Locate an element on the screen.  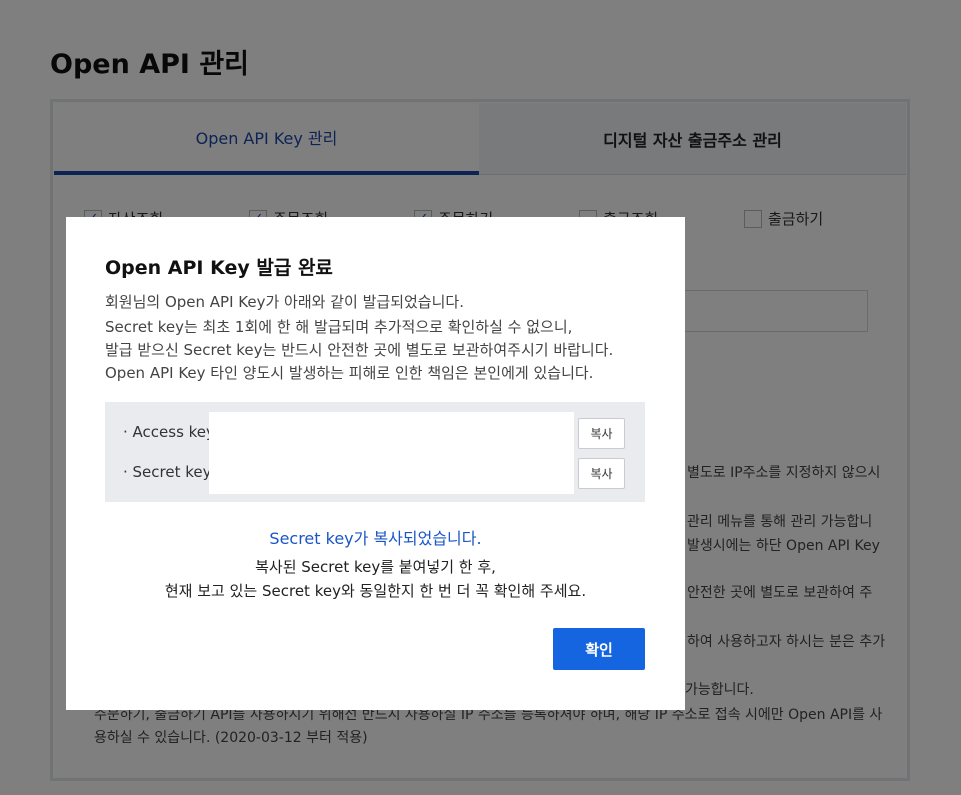
copy-access-key-button: 복사 is located at coordinates (601, 433).